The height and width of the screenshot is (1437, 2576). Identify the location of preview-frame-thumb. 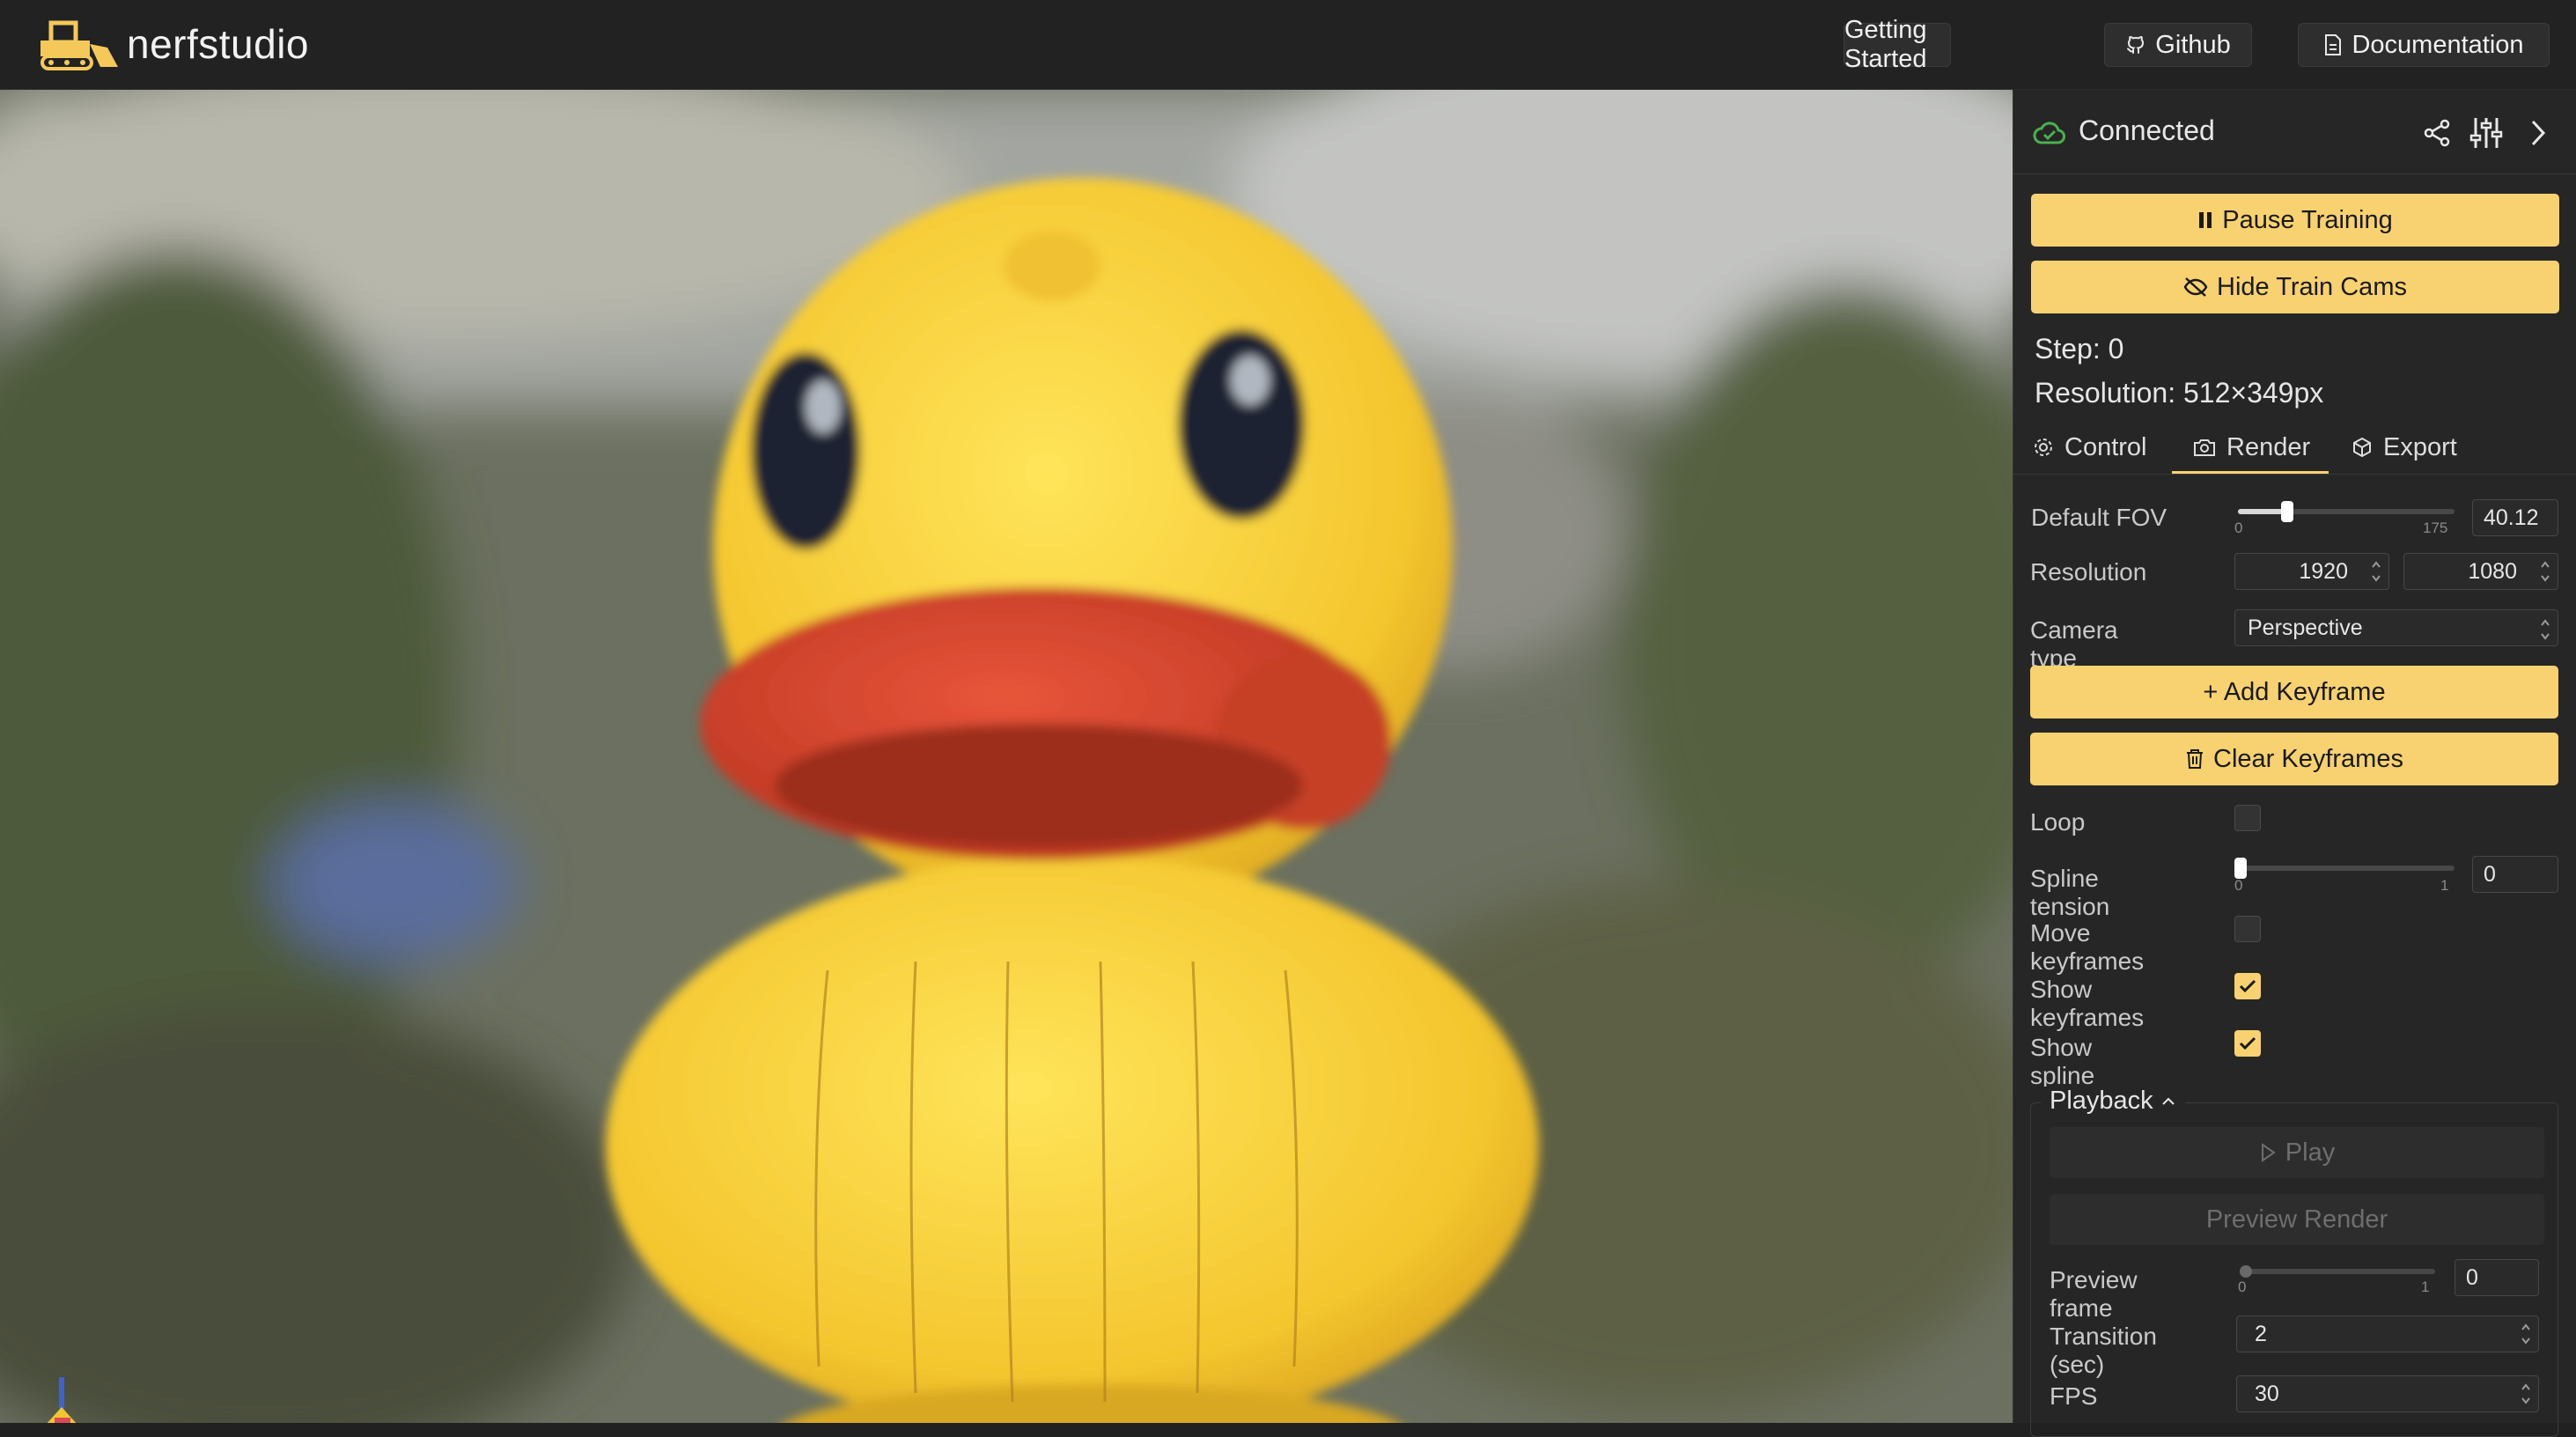
(2246, 1271).